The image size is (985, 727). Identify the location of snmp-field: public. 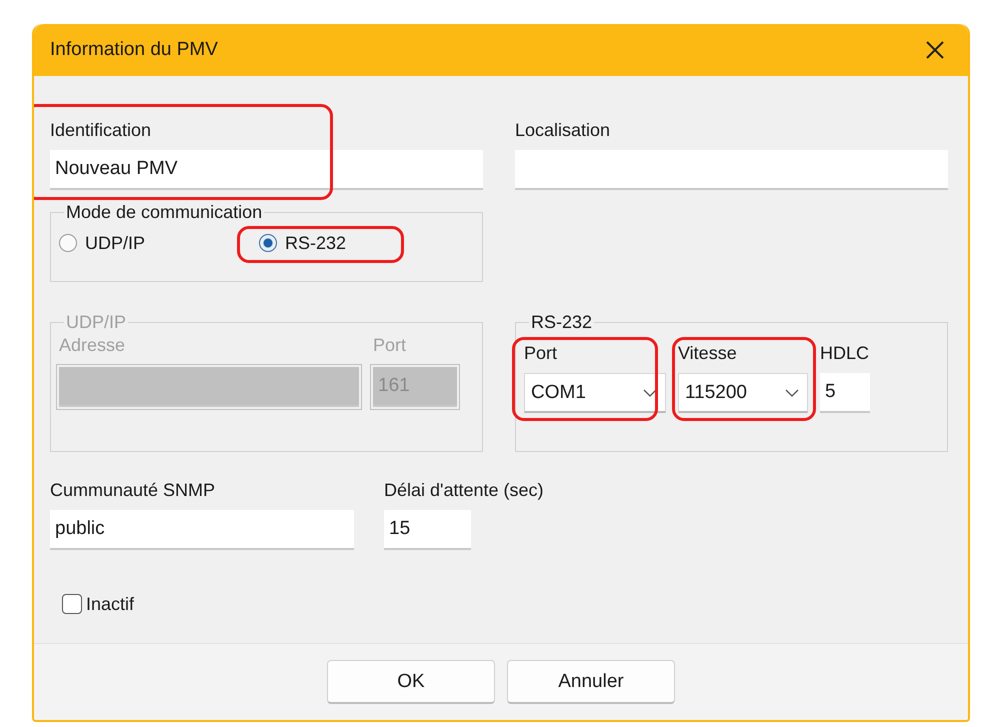
(202, 530).